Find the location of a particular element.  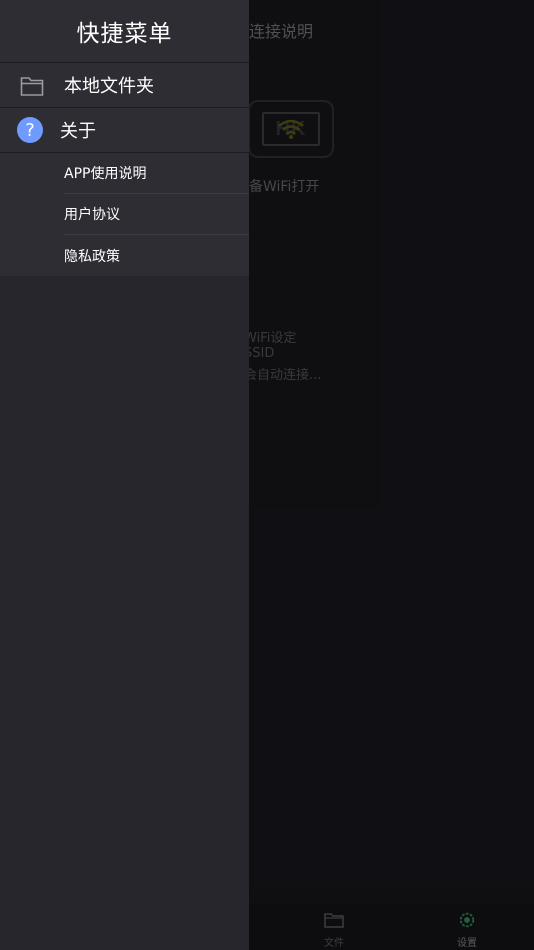

menu-item-local-folder: 本地文件夹 is located at coordinates (124, 85).